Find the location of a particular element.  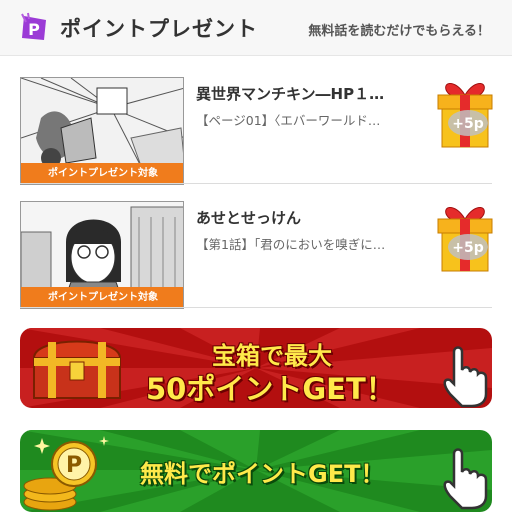

point-p-icon: P is located at coordinates (33, 26).